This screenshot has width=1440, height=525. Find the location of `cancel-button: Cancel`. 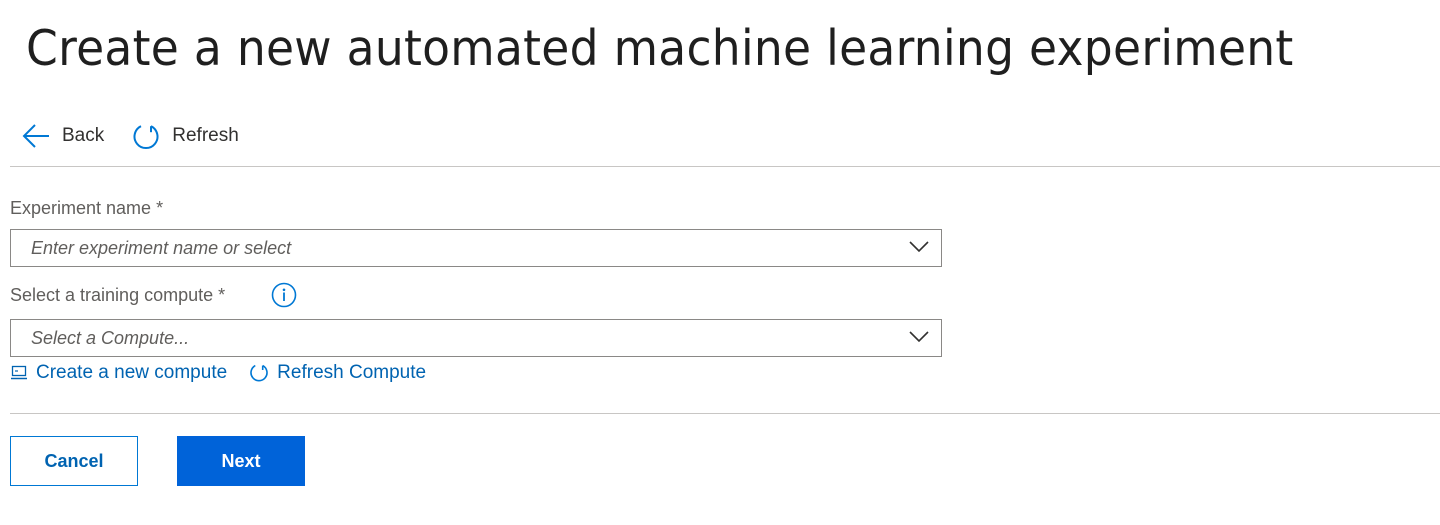

cancel-button: Cancel is located at coordinates (74, 461).